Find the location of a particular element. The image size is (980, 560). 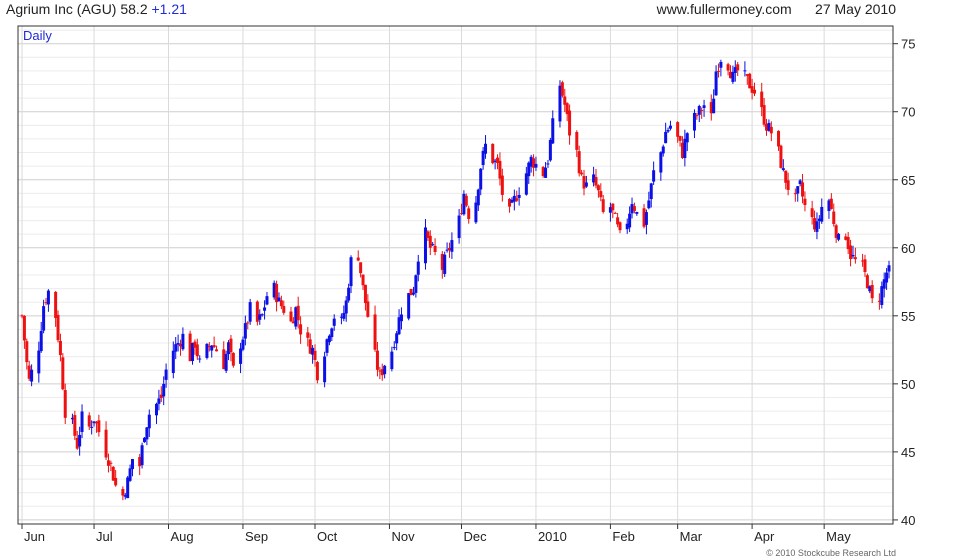

x-tick-label: Sep is located at coordinates (256, 536).